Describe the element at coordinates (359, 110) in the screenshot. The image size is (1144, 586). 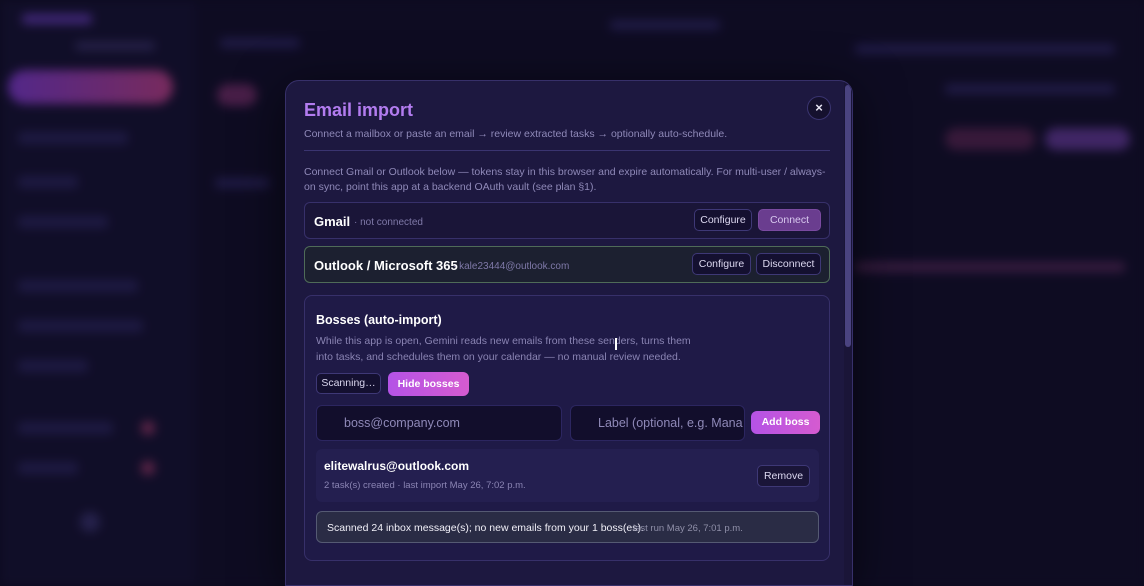
I see `modal-title: Email import` at that location.